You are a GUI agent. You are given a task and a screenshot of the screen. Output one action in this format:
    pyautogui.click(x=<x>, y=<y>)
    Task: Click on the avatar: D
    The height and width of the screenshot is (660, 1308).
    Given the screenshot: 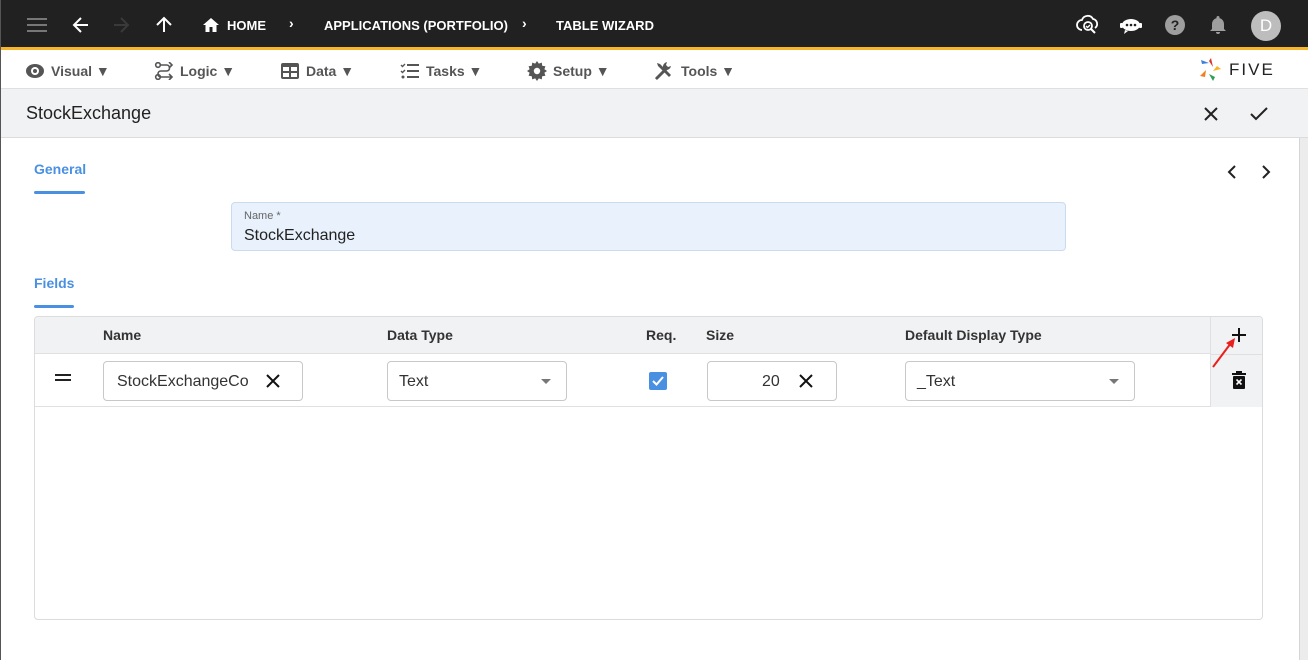 What is the action you would take?
    pyautogui.click(x=1266, y=26)
    